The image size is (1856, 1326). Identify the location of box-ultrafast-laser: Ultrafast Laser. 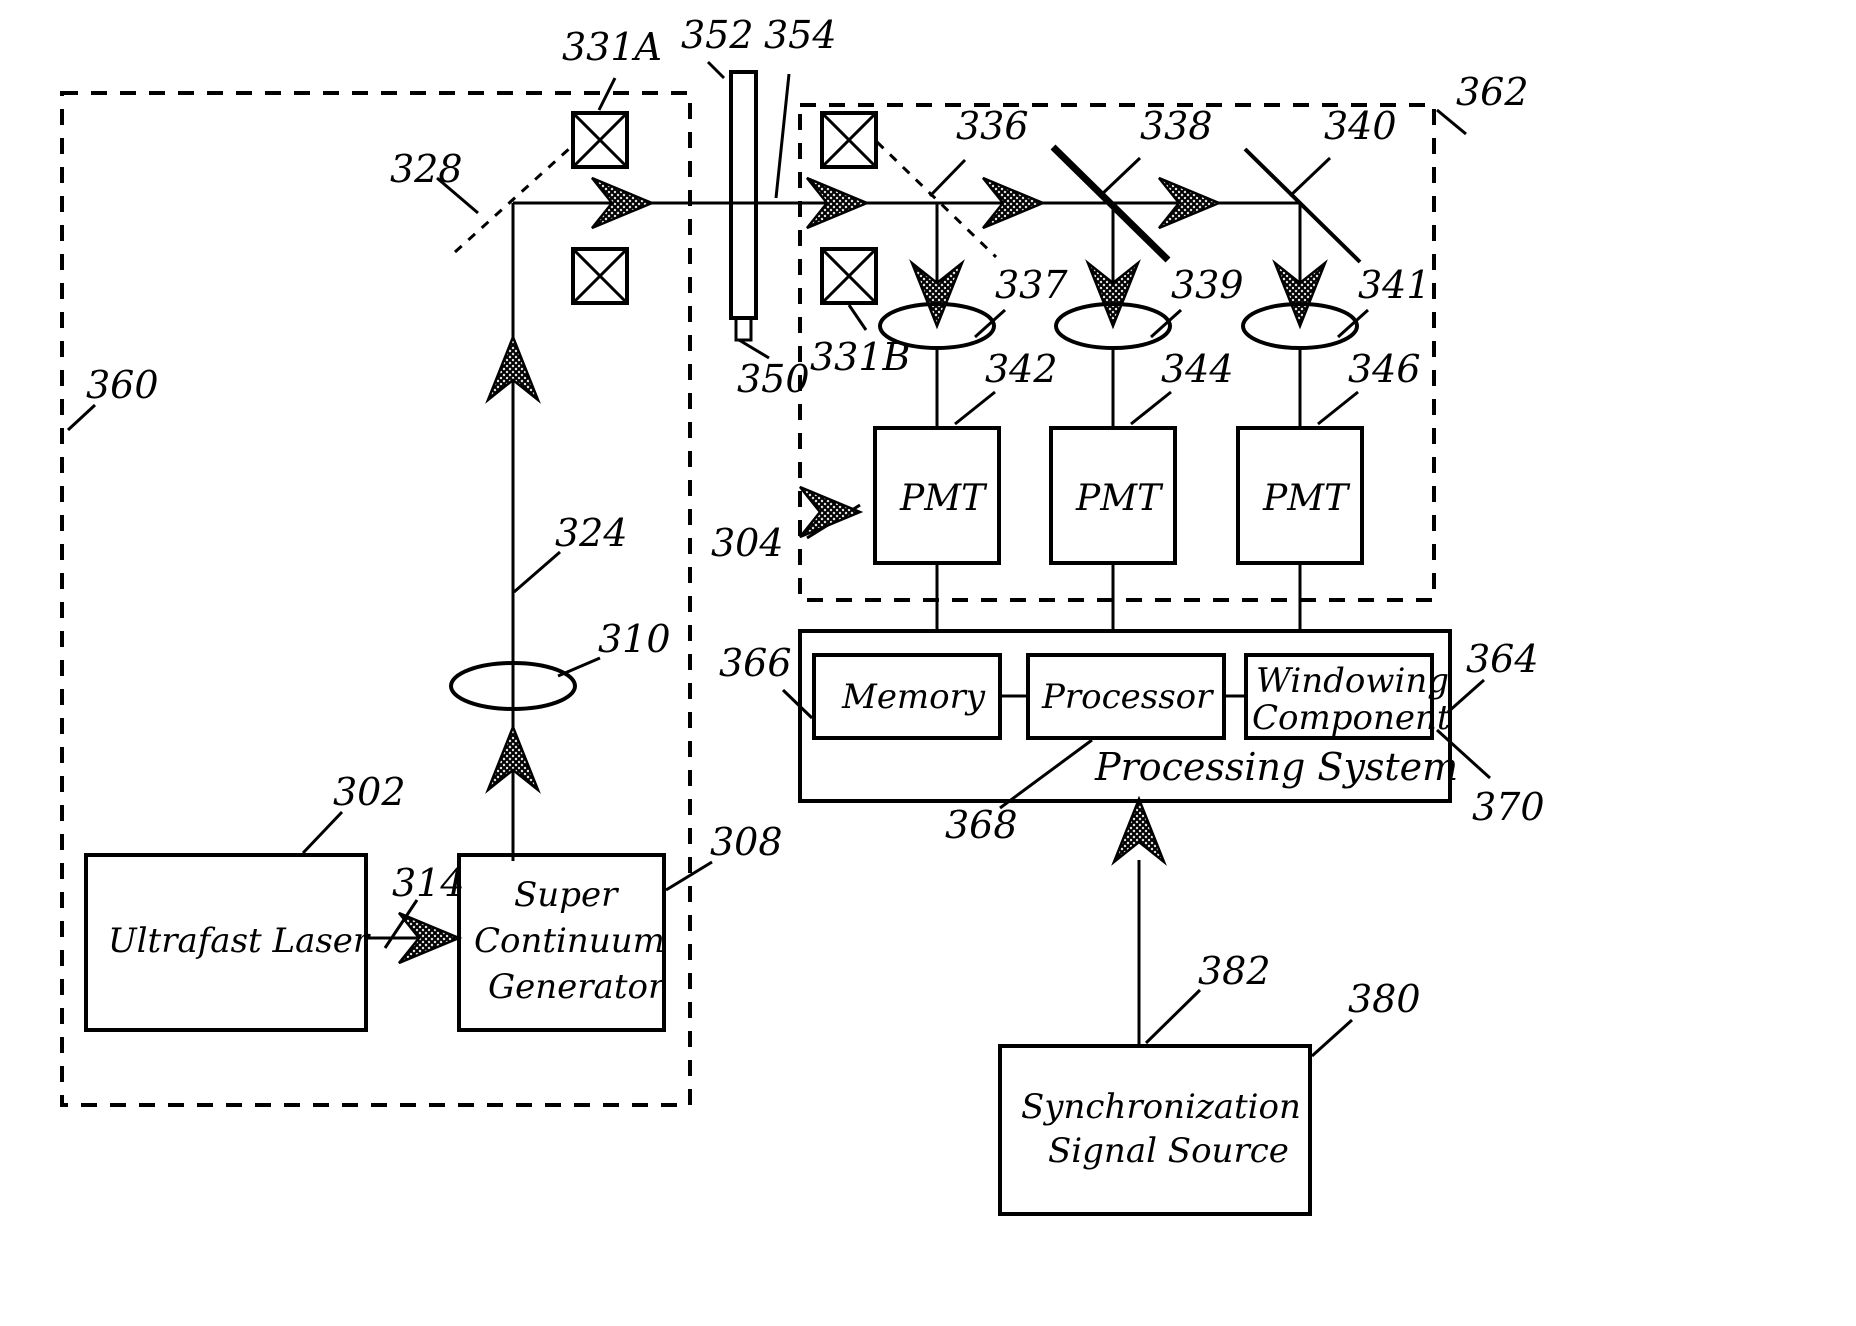
(227, 942).